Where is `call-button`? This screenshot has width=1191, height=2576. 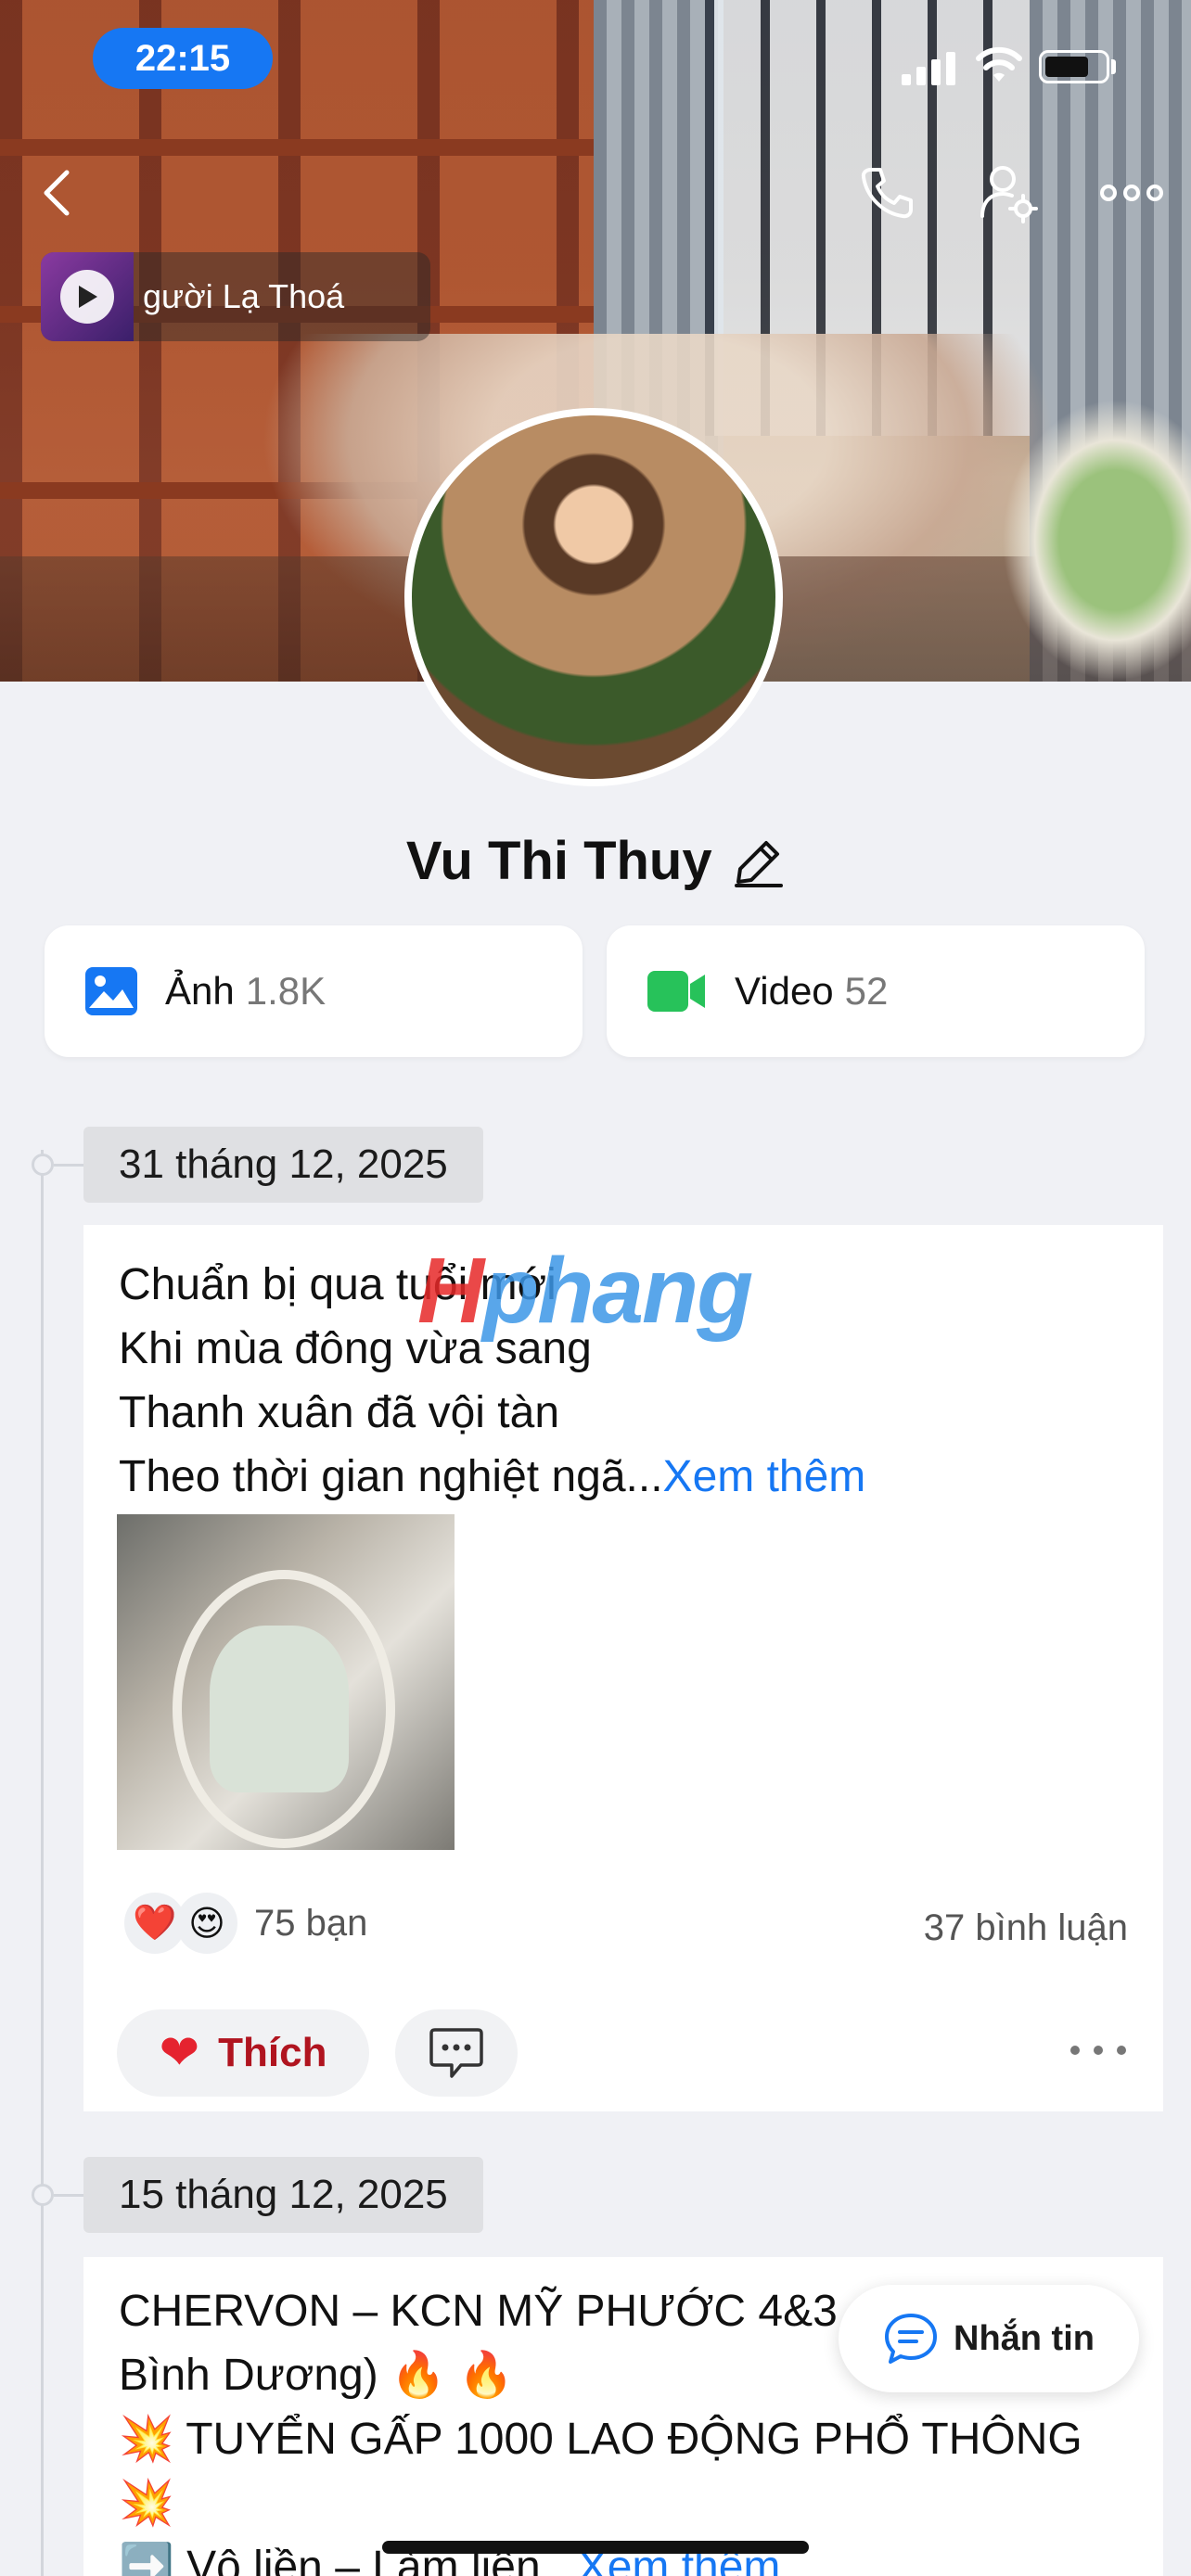
call-button is located at coordinates (887, 193).